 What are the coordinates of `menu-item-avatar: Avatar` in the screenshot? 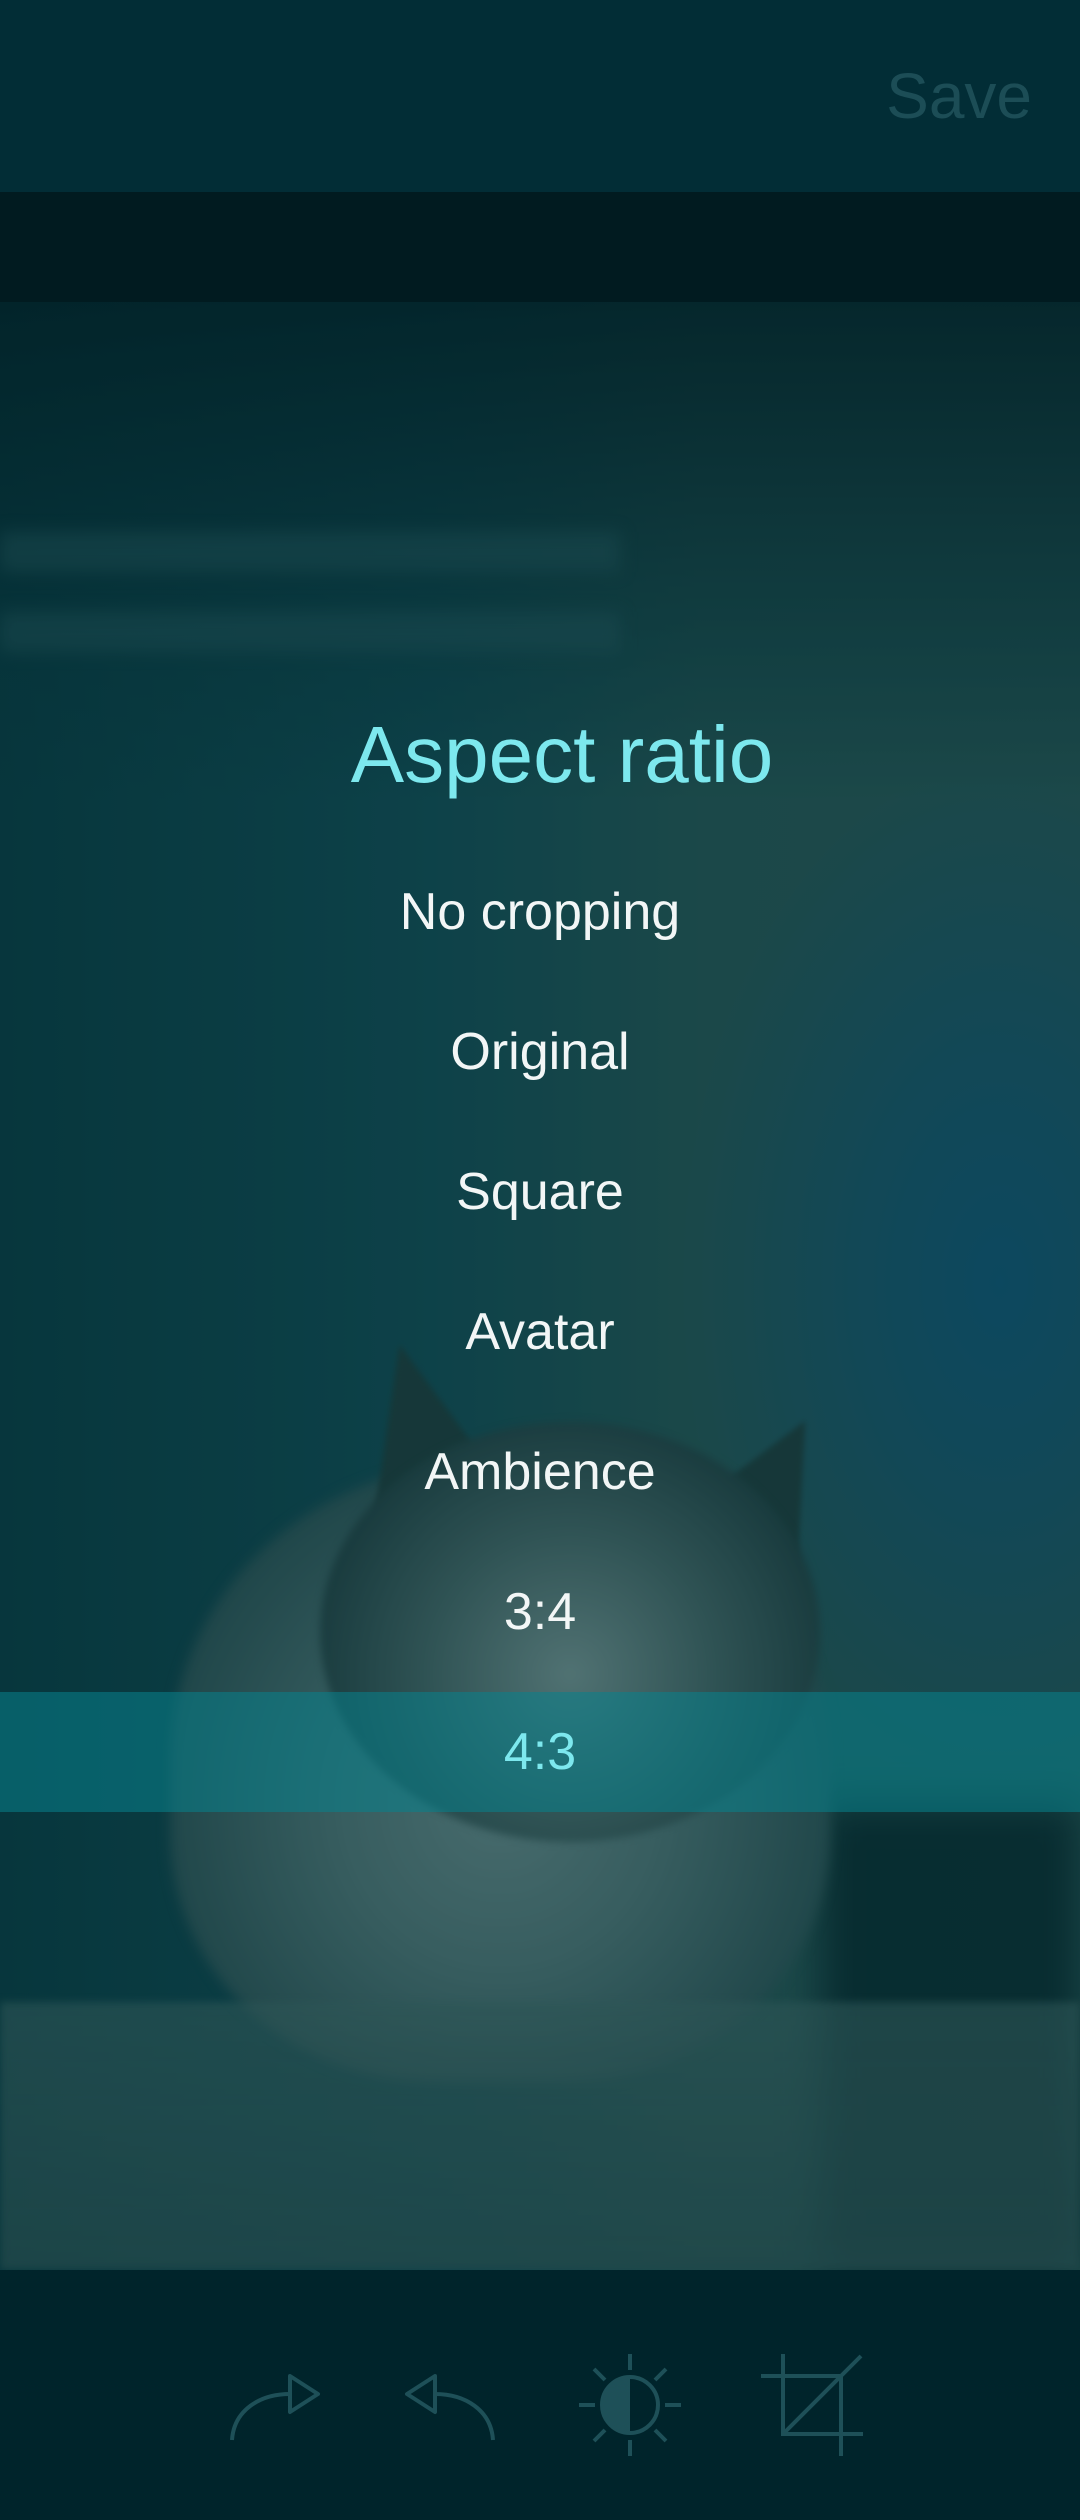 It's located at (540, 1332).